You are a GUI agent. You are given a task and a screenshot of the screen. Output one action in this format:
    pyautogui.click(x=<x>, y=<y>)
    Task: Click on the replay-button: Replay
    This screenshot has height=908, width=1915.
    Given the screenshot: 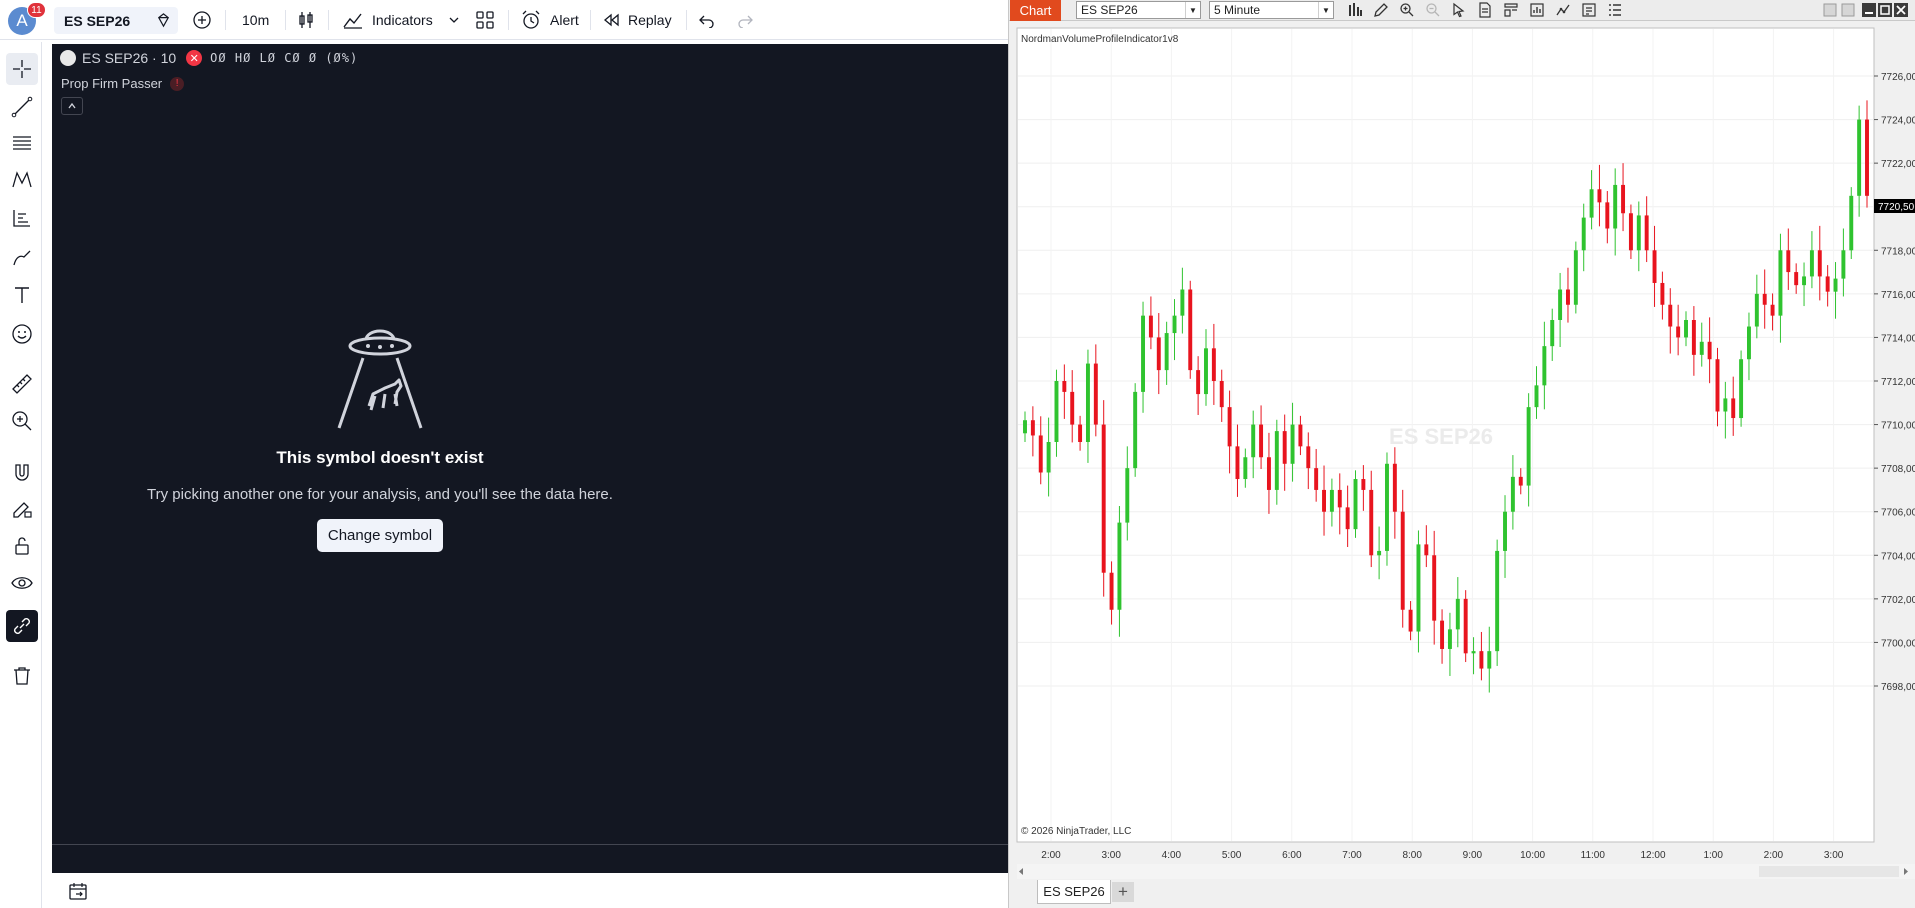 What is the action you would take?
    pyautogui.click(x=637, y=20)
    